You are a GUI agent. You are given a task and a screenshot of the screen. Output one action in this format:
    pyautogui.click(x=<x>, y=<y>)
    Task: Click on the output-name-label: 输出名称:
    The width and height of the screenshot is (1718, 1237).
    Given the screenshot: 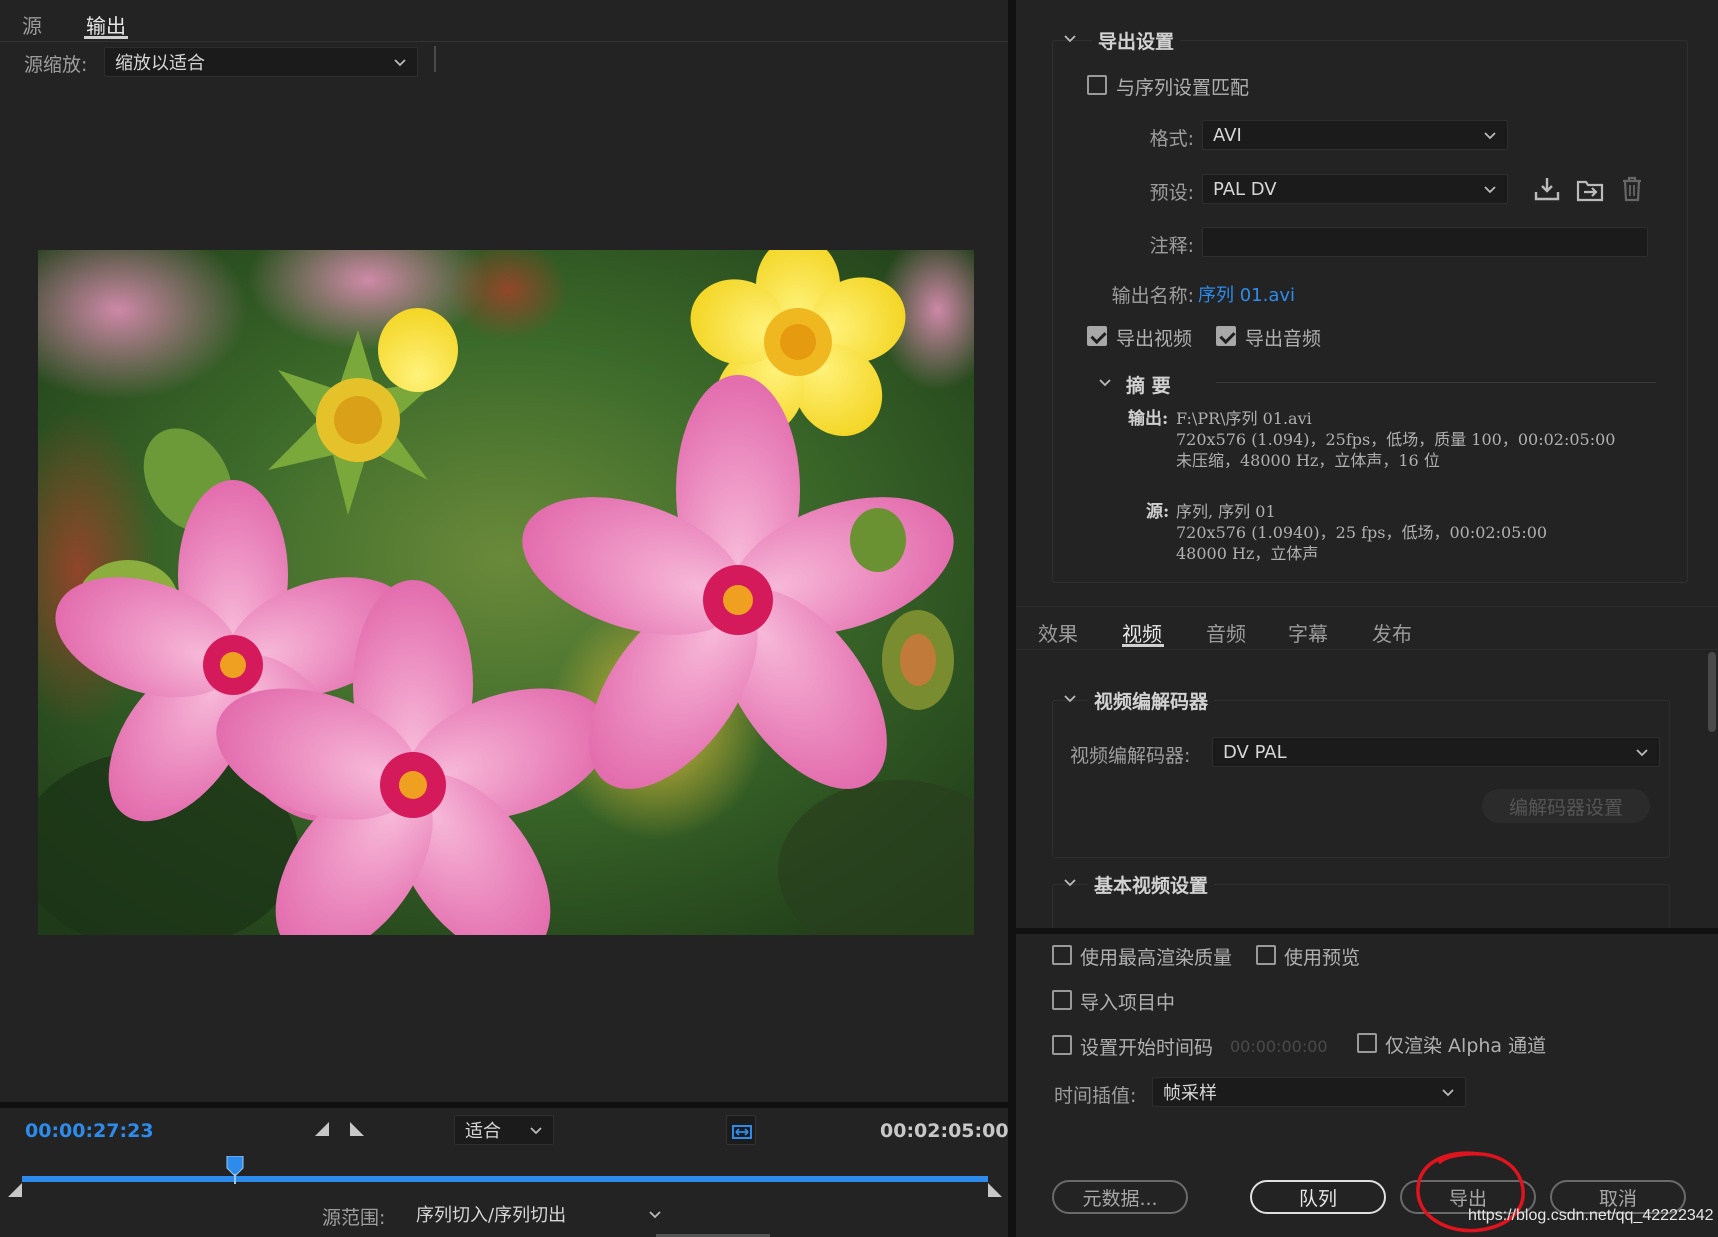 What is the action you would take?
    pyautogui.click(x=1152, y=296)
    